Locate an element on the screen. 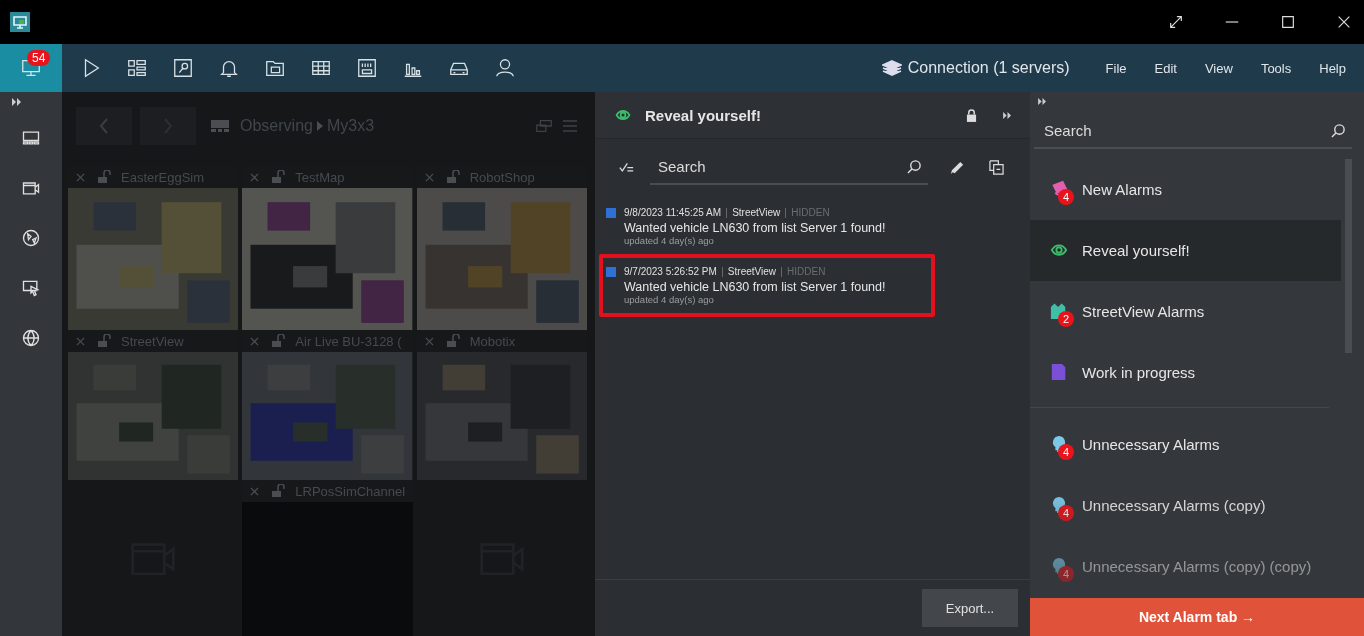 Image resolution: width=1364 pixels, height=636 pixels. www-icon is located at coordinates (31, 338).